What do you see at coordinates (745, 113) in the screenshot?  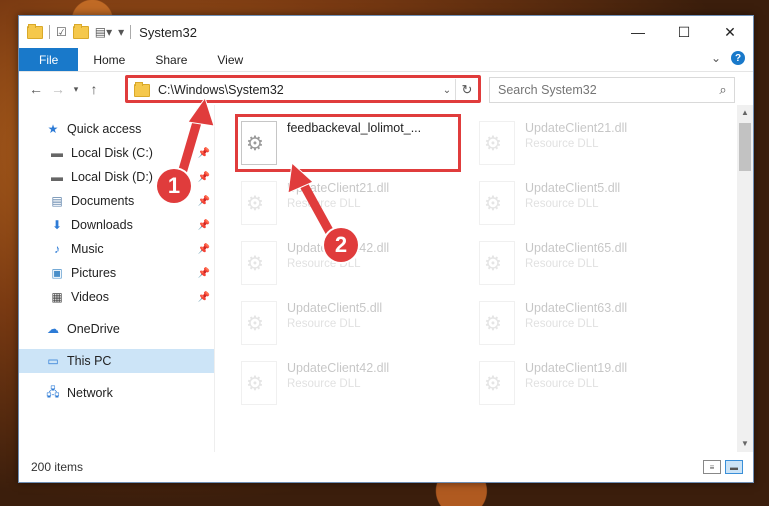 I see `scroll-up-icon: ▲` at bounding box center [745, 113].